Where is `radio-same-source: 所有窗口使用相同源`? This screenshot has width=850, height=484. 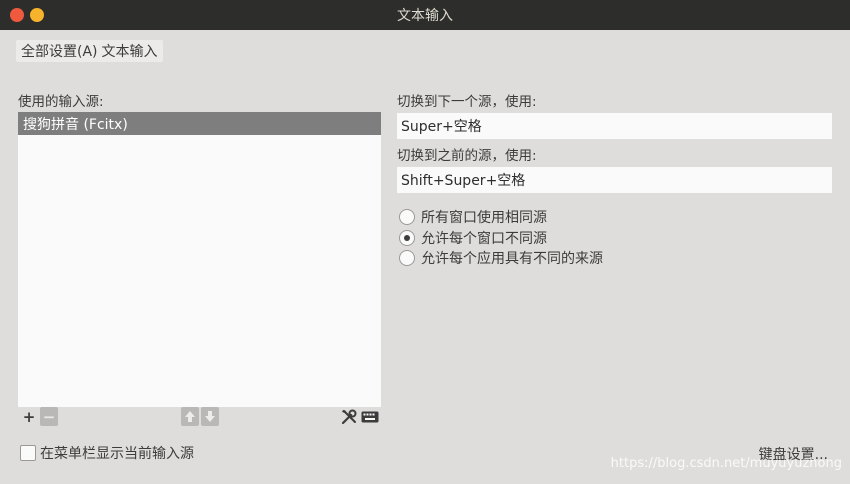 radio-same-source: 所有窗口使用相同源 is located at coordinates (473, 217).